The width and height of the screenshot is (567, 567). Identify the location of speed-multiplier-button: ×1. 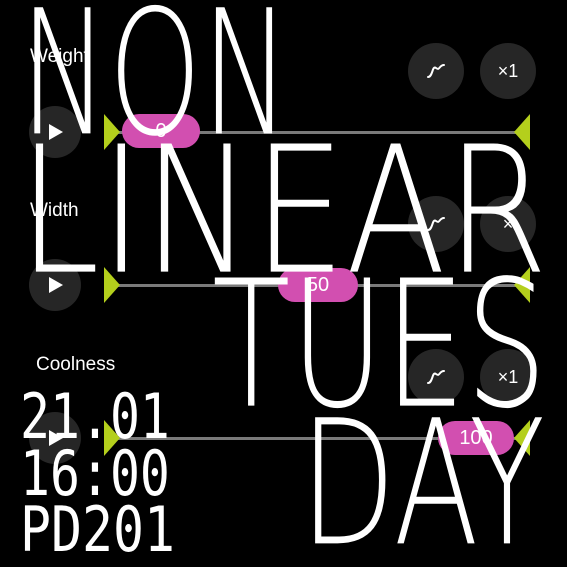
(508, 71).